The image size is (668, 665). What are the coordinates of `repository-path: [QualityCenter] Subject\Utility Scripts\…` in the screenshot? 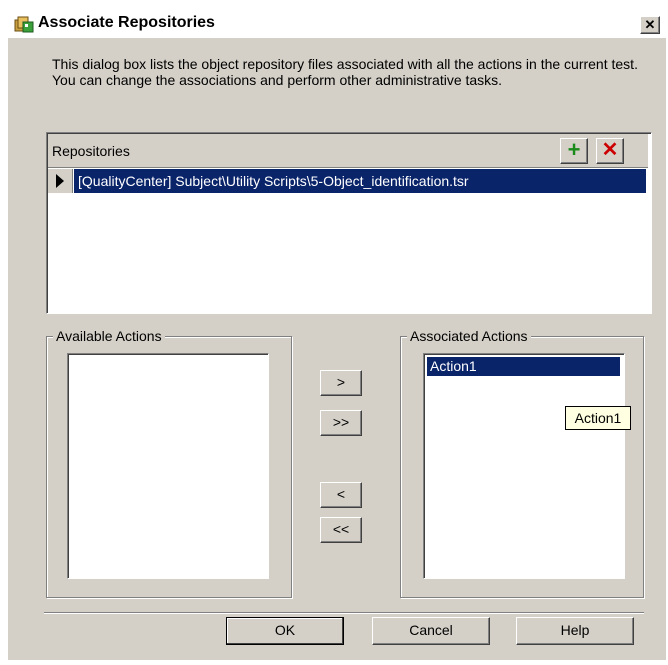 It's located at (360, 181).